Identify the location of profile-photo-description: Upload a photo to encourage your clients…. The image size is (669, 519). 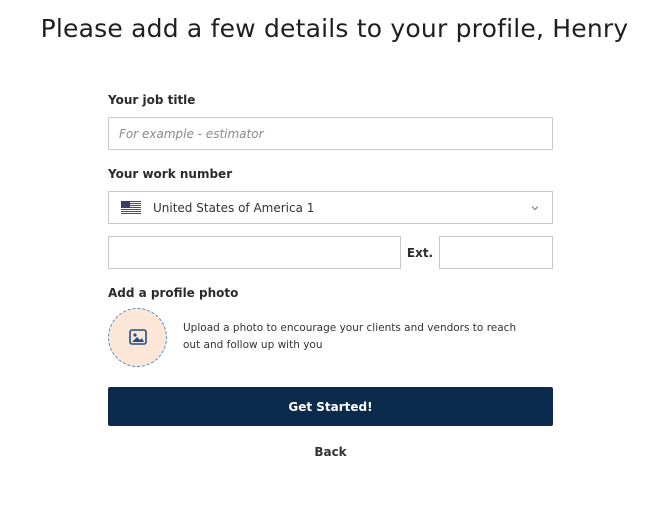
(350, 336).